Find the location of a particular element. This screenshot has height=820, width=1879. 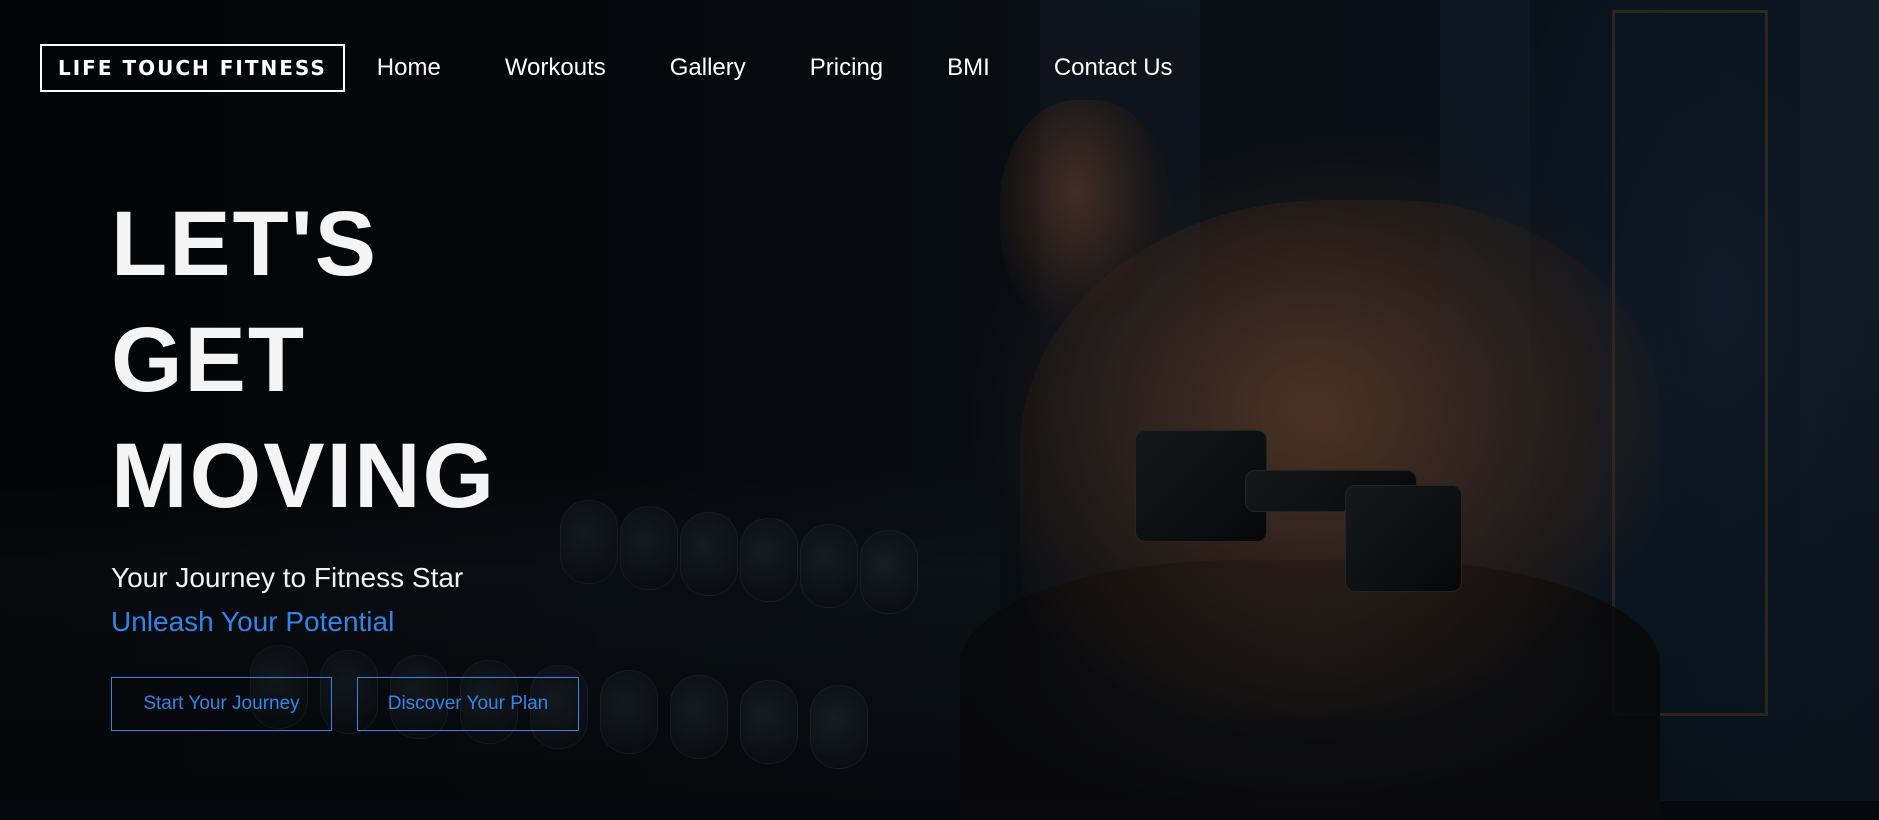

nav-item-bmi: BMI is located at coordinates (968, 68).